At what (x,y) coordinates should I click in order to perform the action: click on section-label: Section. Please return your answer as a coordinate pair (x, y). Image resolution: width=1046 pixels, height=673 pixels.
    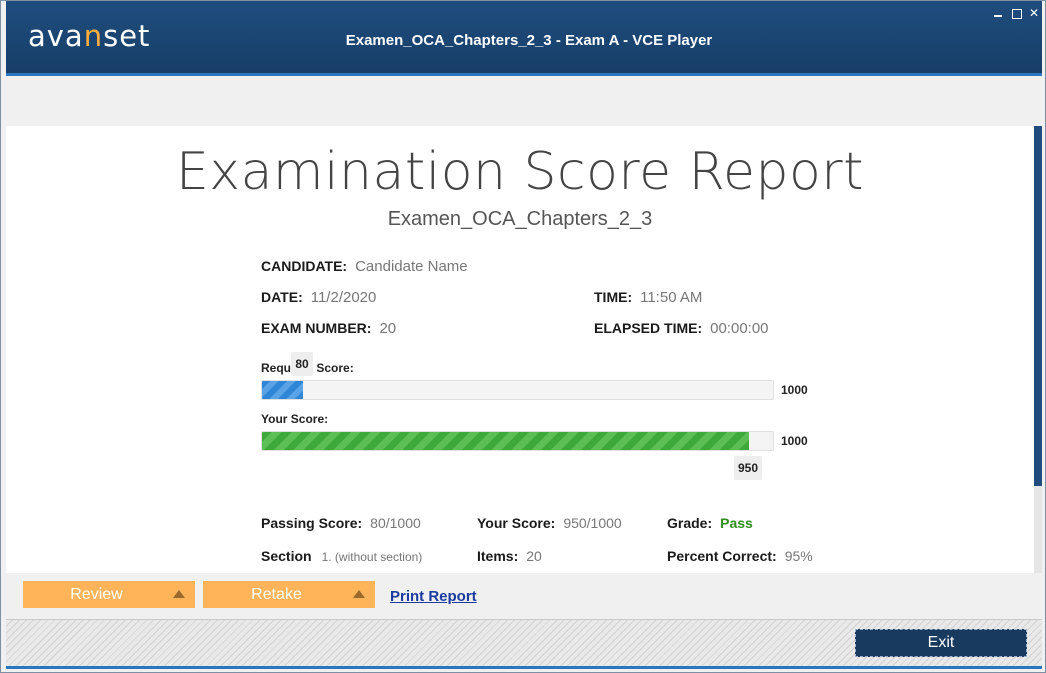
    Looking at the image, I should click on (286, 556).